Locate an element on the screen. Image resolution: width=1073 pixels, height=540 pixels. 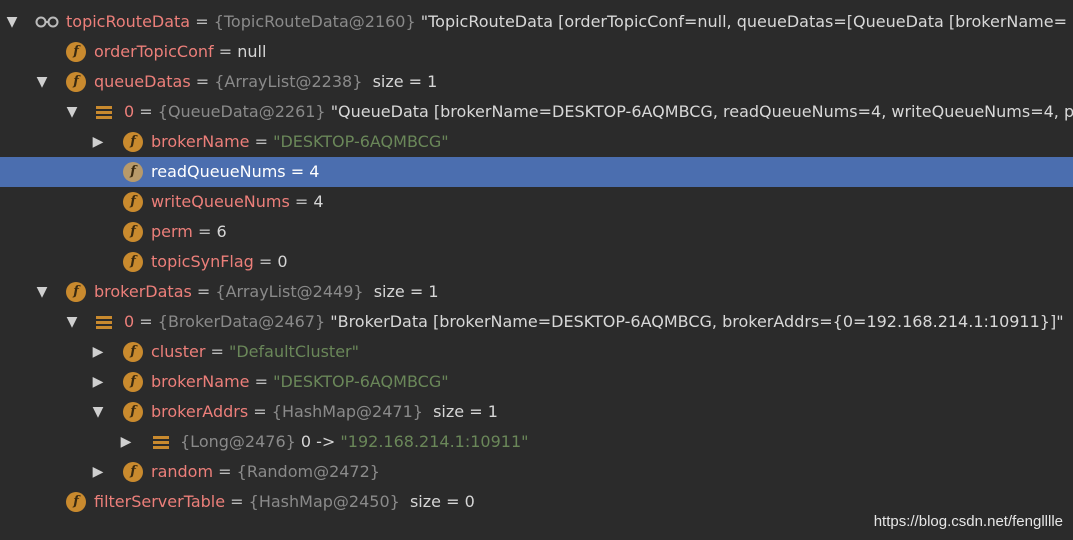
object-reference: {HashMap@2450} is located at coordinates (324, 501).